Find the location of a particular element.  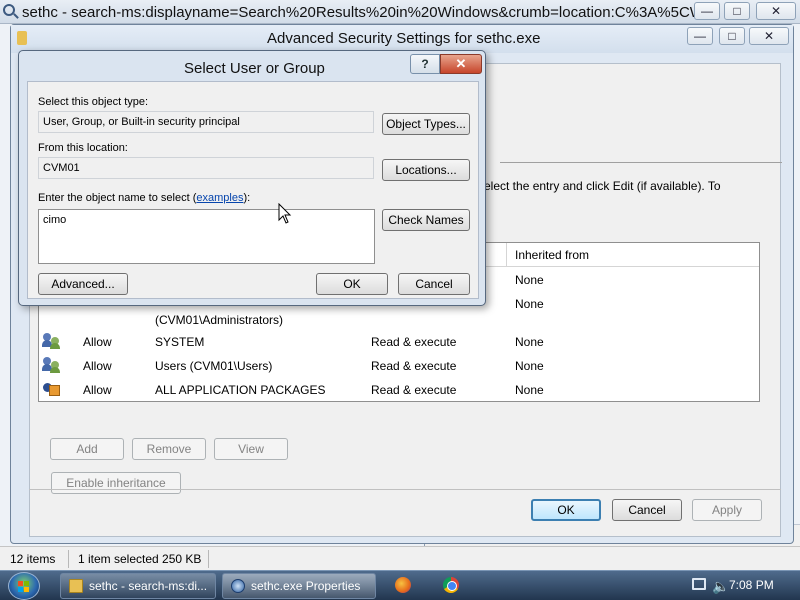

cell-principal: ALL APPLICATION PACKAGES is located at coordinates (240, 390).